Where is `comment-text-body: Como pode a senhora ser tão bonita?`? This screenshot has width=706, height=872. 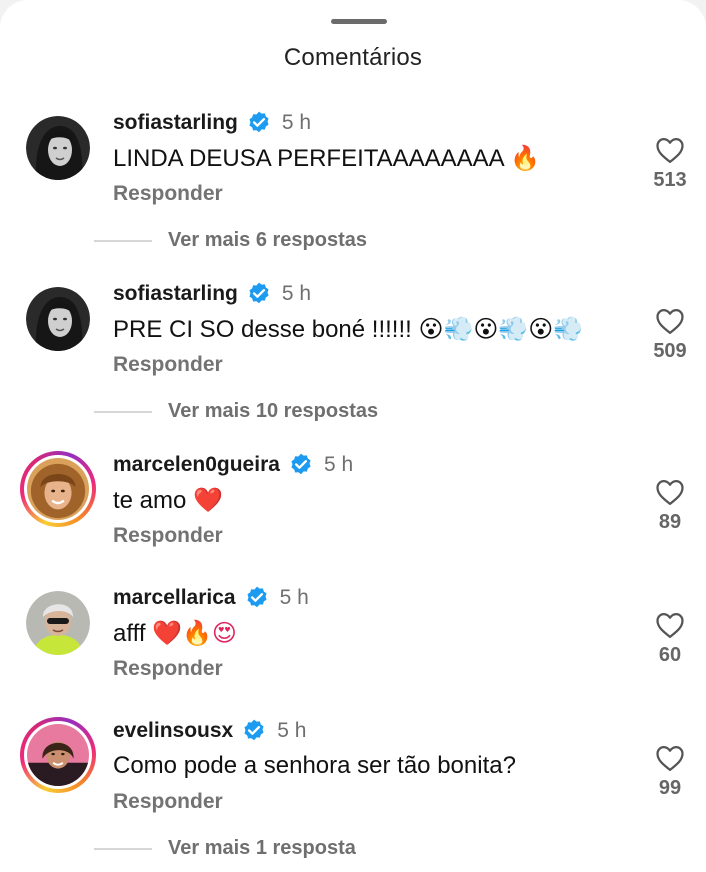 comment-text-body: Como pode a senhora ser tão bonita? is located at coordinates (314, 765).